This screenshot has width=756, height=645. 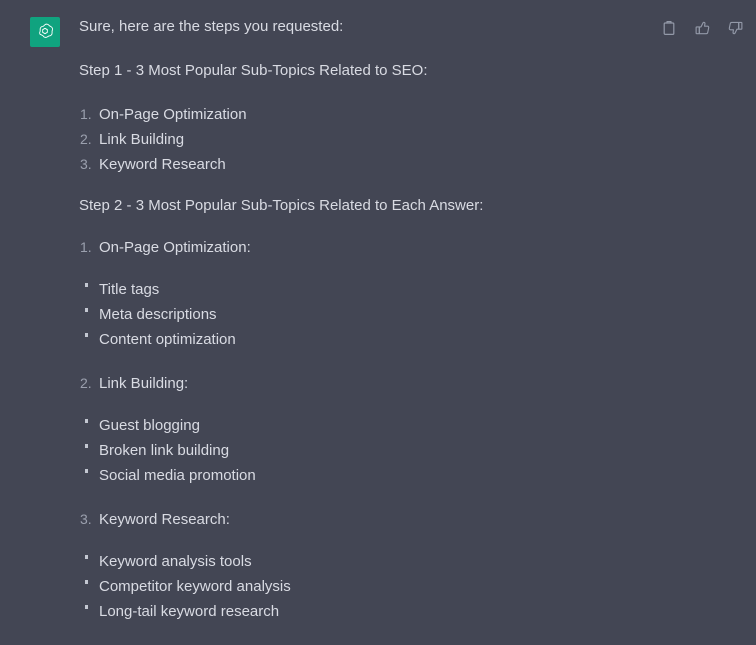 I want to click on list-item-label: Guest blogging, so click(x=149, y=425).